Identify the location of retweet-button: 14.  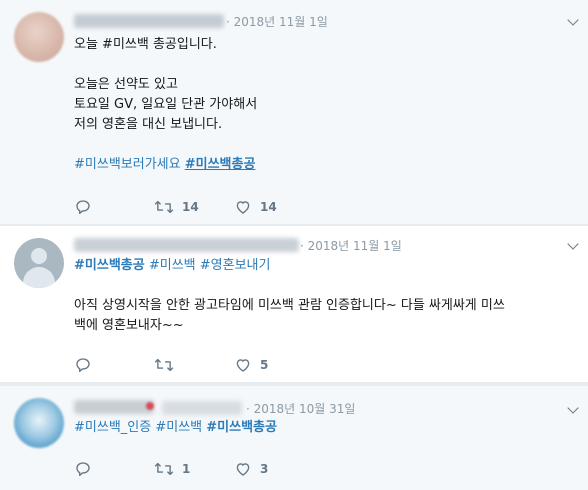
(176, 207).